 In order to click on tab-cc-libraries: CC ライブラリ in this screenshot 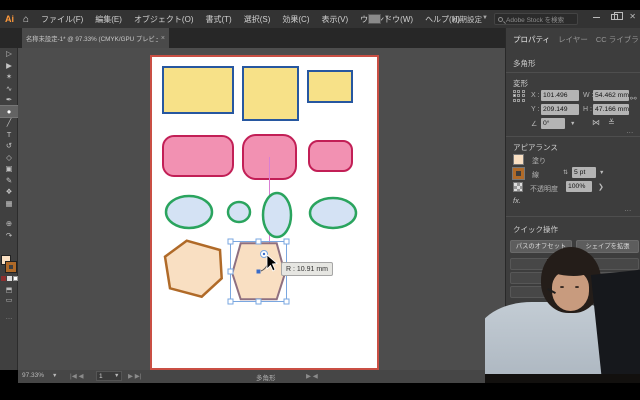, I will do `click(618, 39)`.